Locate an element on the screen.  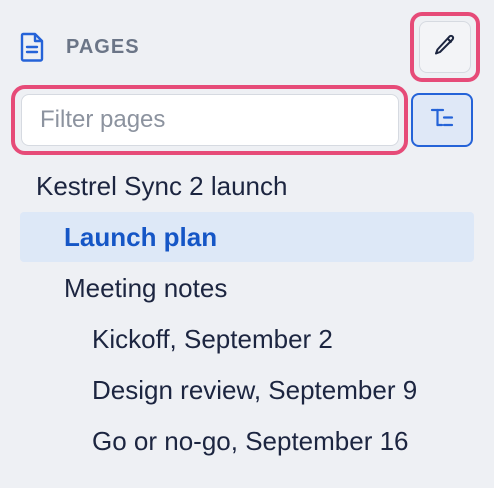
pencil-icon is located at coordinates (445, 47).